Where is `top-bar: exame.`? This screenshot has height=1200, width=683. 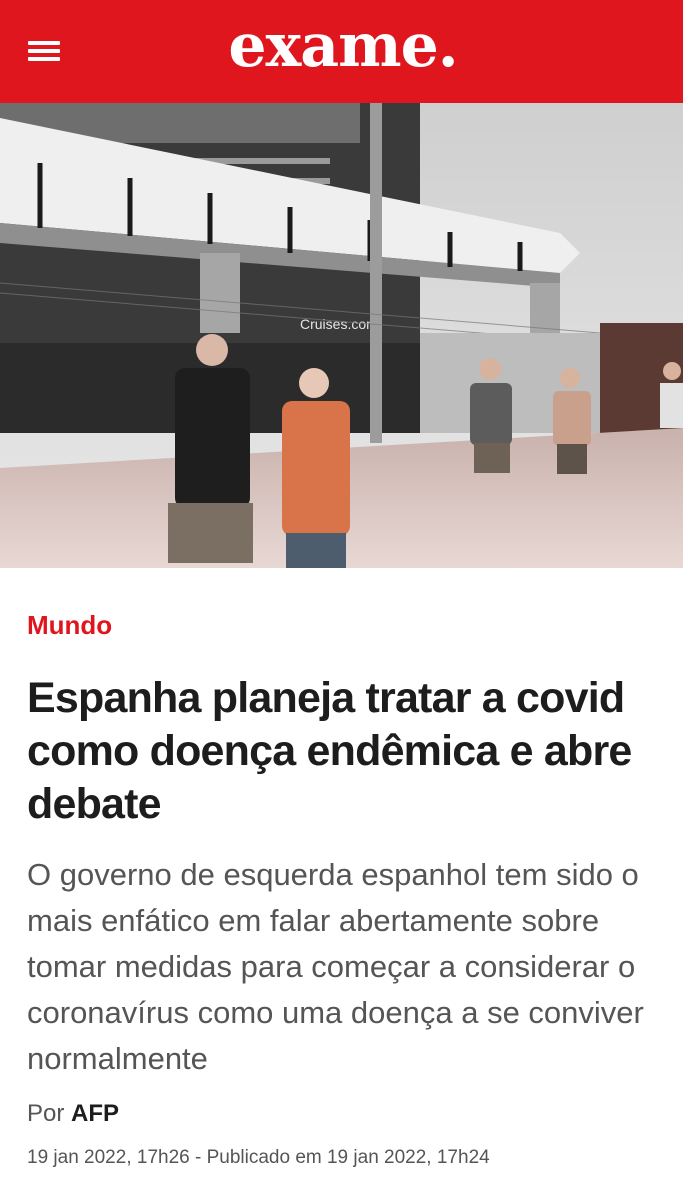
top-bar: exame. is located at coordinates (341, 51).